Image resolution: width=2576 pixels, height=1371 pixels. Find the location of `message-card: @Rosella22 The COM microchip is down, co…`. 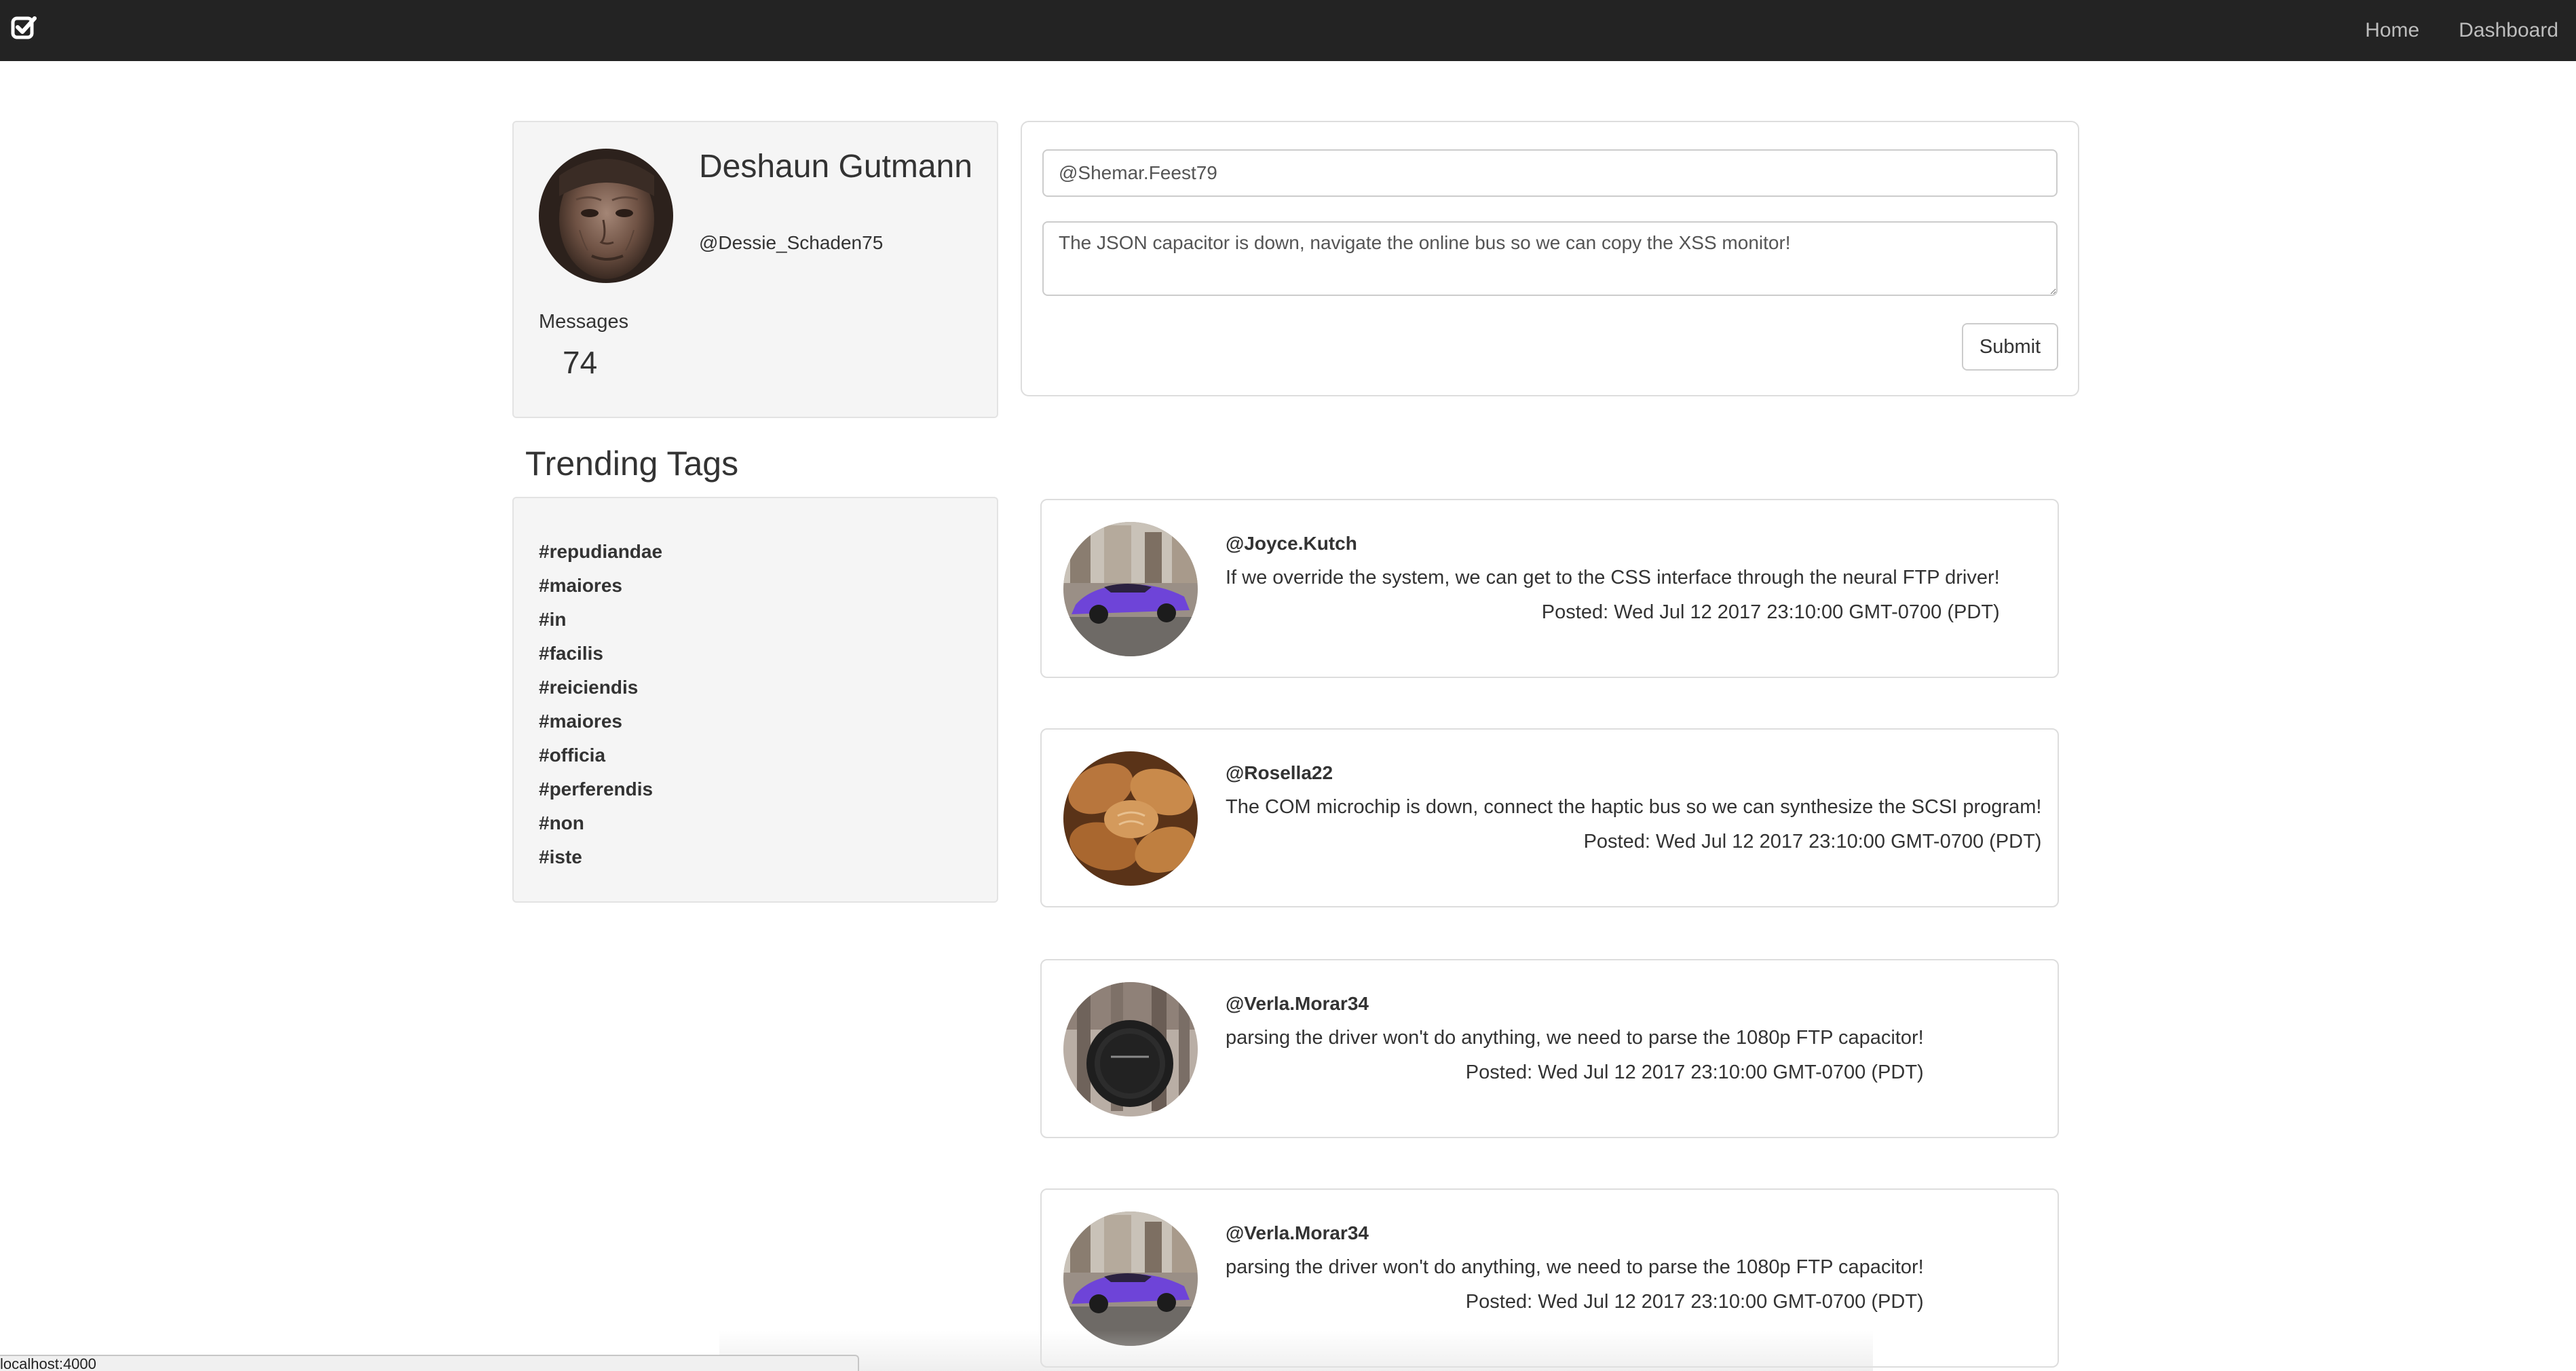

message-card: @Rosella22 The COM microchip is down, co… is located at coordinates (1550, 817).